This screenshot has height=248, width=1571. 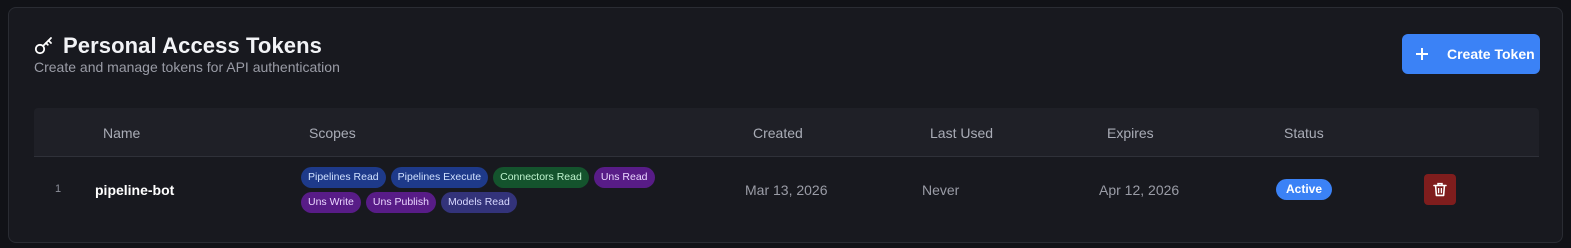 What do you see at coordinates (439, 177) in the screenshot?
I see `scope-badge: Pipelines Execute` at bounding box center [439, 177].